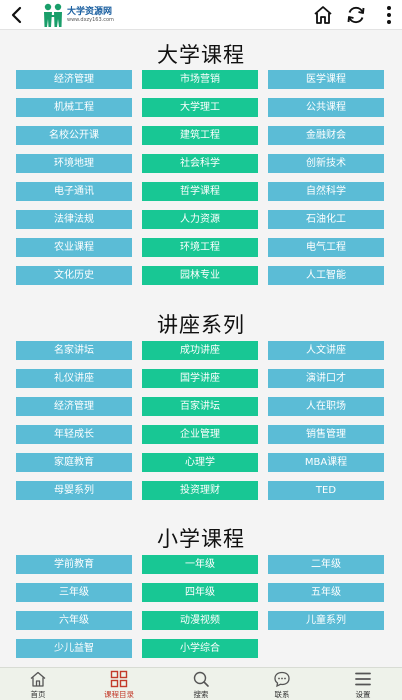 The width and height of the screenshot is (402, 700). I want to click on course-button: 文化历史, so click(74, 275).